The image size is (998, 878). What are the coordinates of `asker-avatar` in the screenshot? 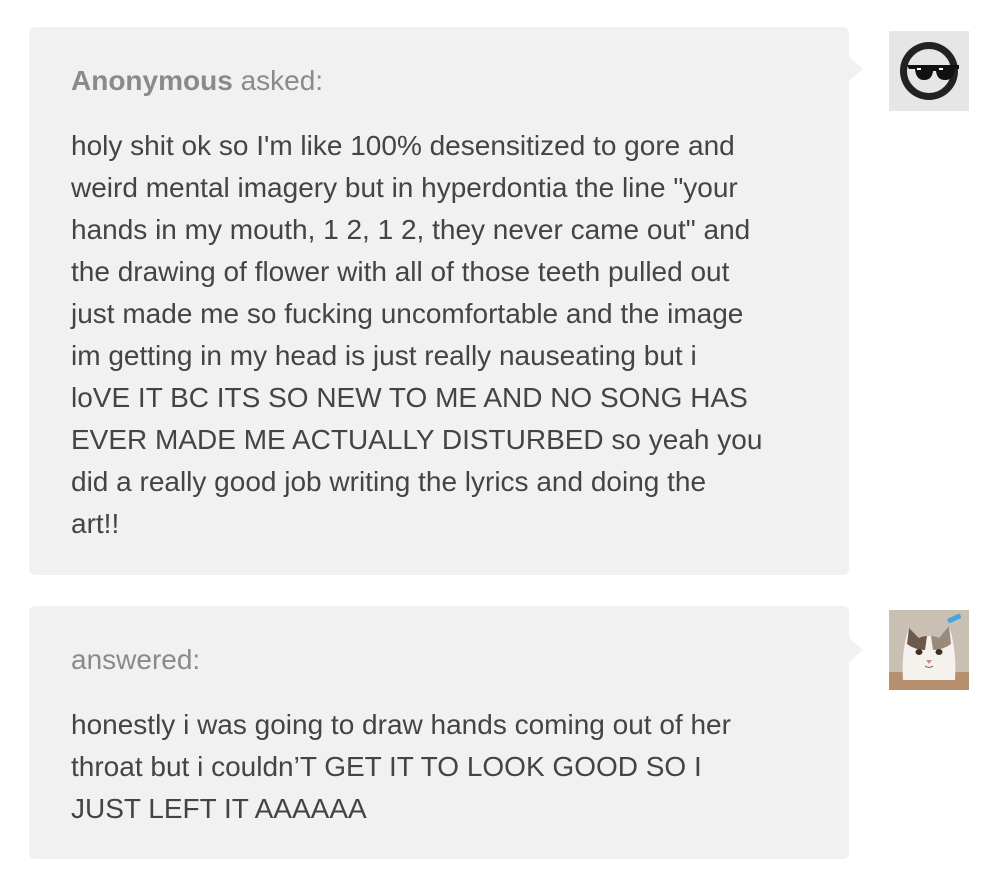 It's located at (929, 71).